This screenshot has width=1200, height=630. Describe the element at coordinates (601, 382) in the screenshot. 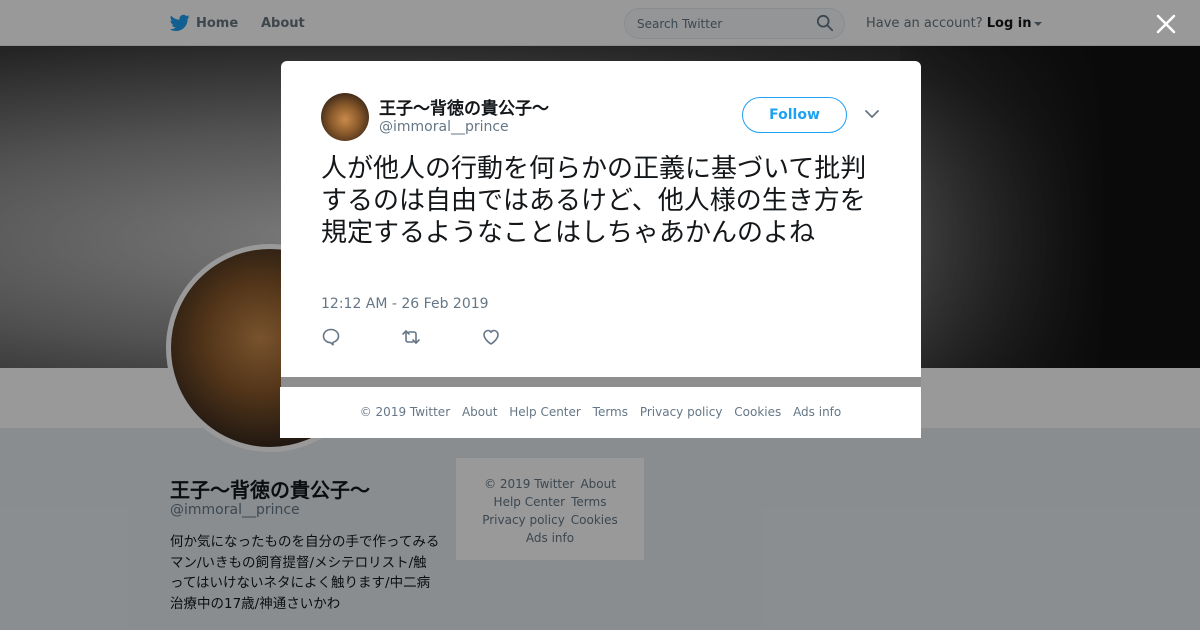

I see `modal-divider` at that location.